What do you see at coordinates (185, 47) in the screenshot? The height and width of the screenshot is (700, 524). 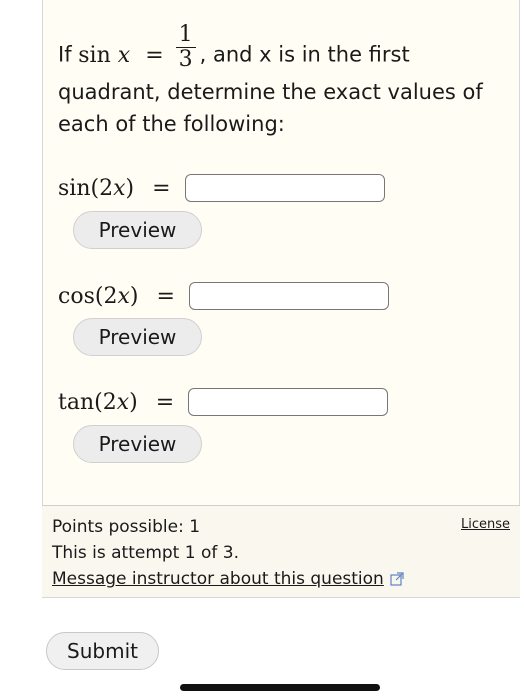 I see `fraction-one-third: 13` at bounding box center [185, 47].